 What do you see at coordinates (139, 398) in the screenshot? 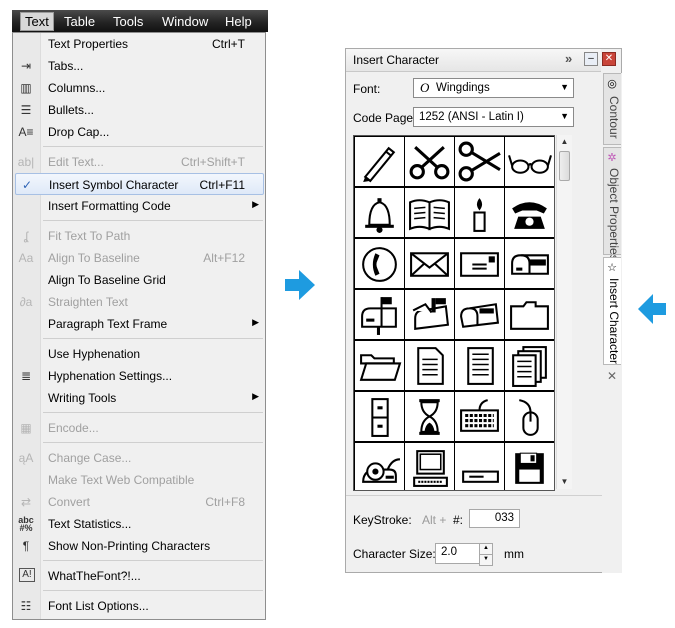
I see `menu-item-writing-tools: Writing Tools ▶` at bounding box center [139, 398].